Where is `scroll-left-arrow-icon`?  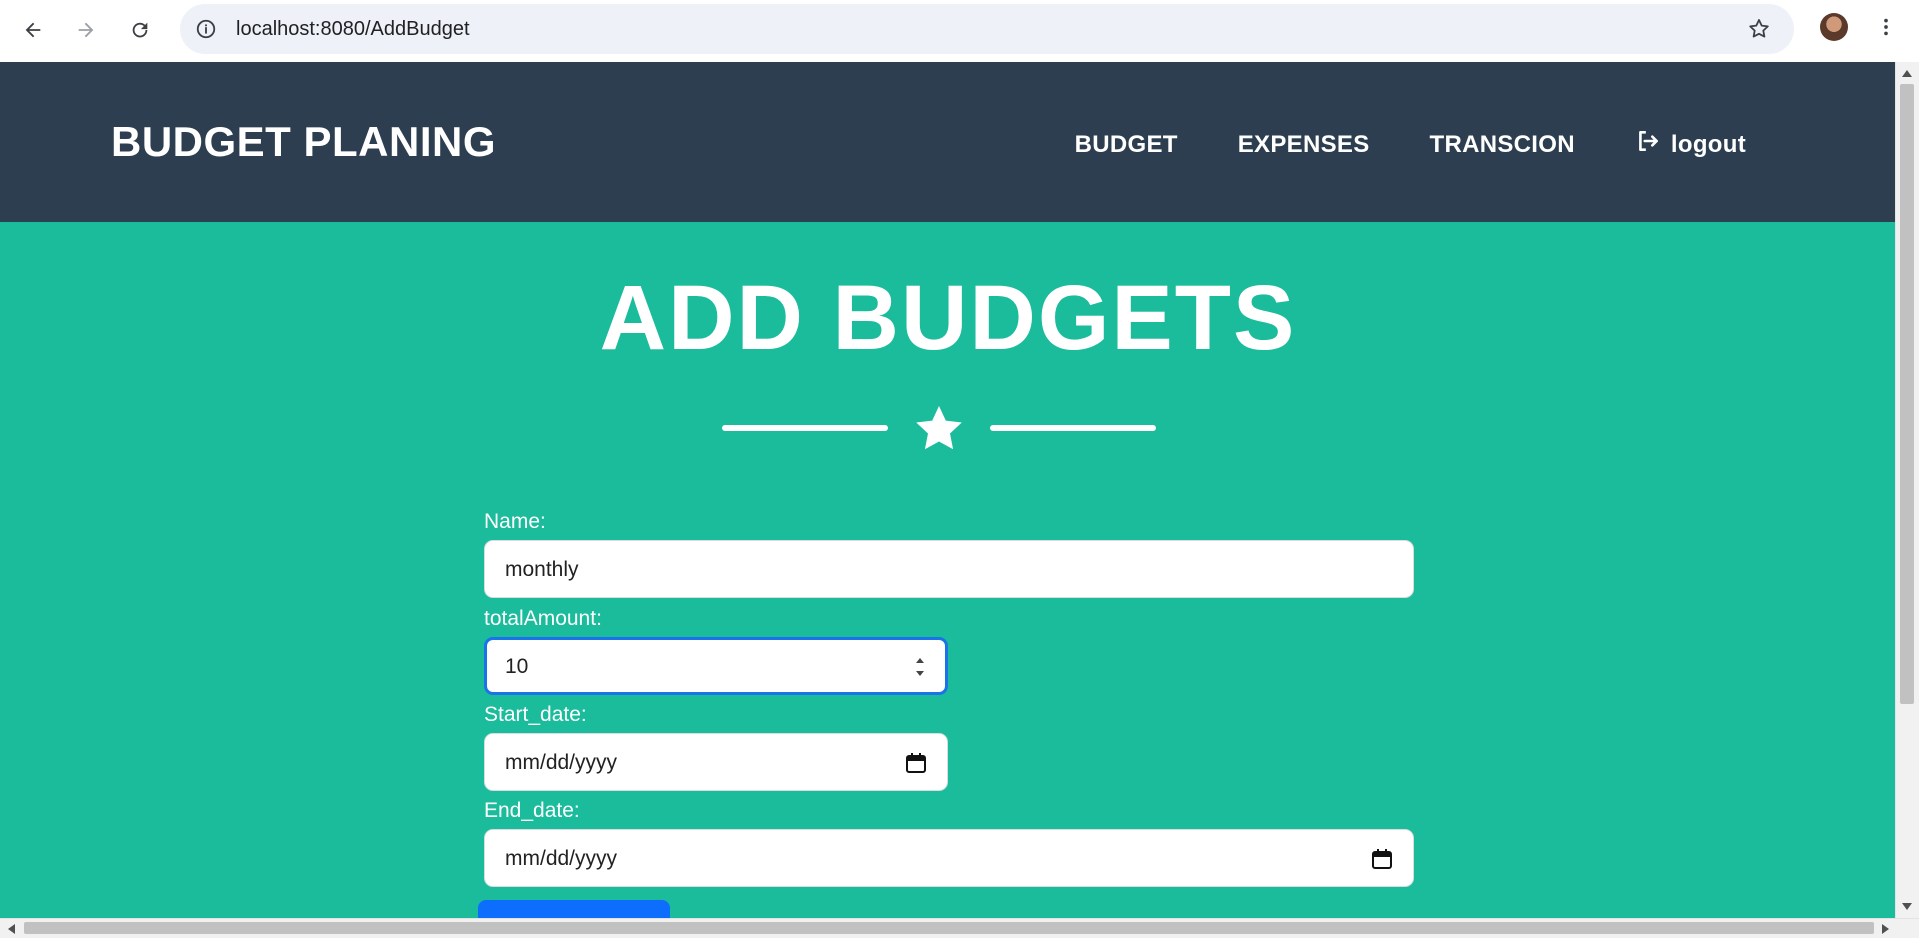 scroll-left-arrow-icon is located at coordinates (11, 929).